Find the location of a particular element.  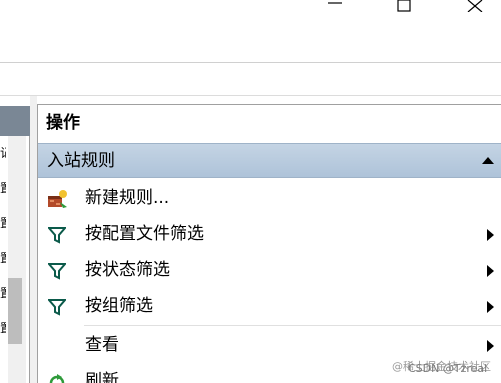

action-label: 按配置文件筛选 is located at coordinates (144, 234).